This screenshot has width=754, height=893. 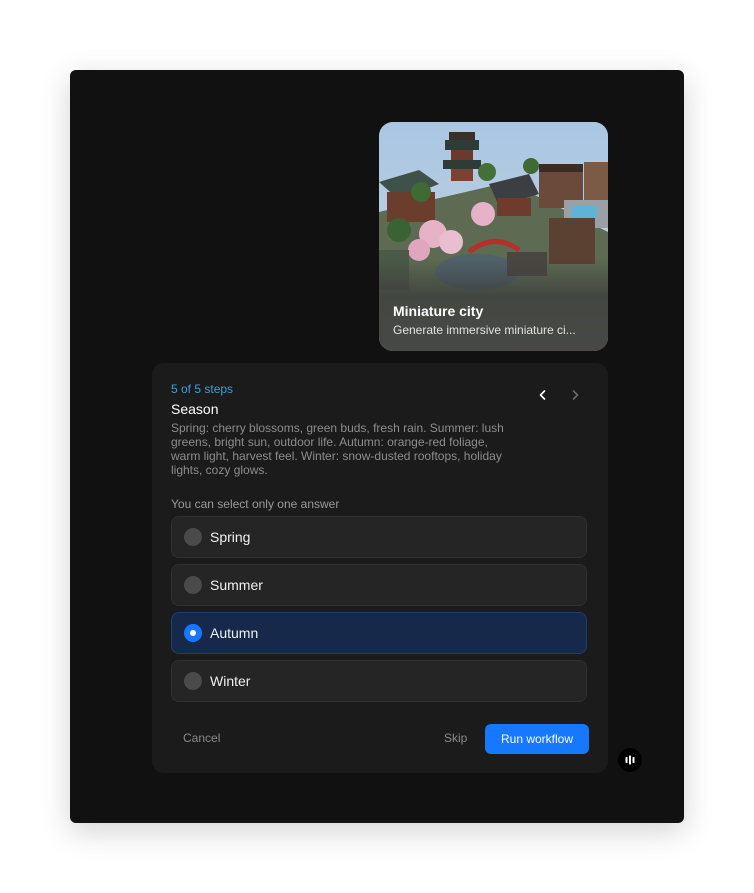 What do you see at coordinates (202, 389) in the screenshot?
I see `step-counter: 5 of 5 steps` at bounding box center [202, 389].